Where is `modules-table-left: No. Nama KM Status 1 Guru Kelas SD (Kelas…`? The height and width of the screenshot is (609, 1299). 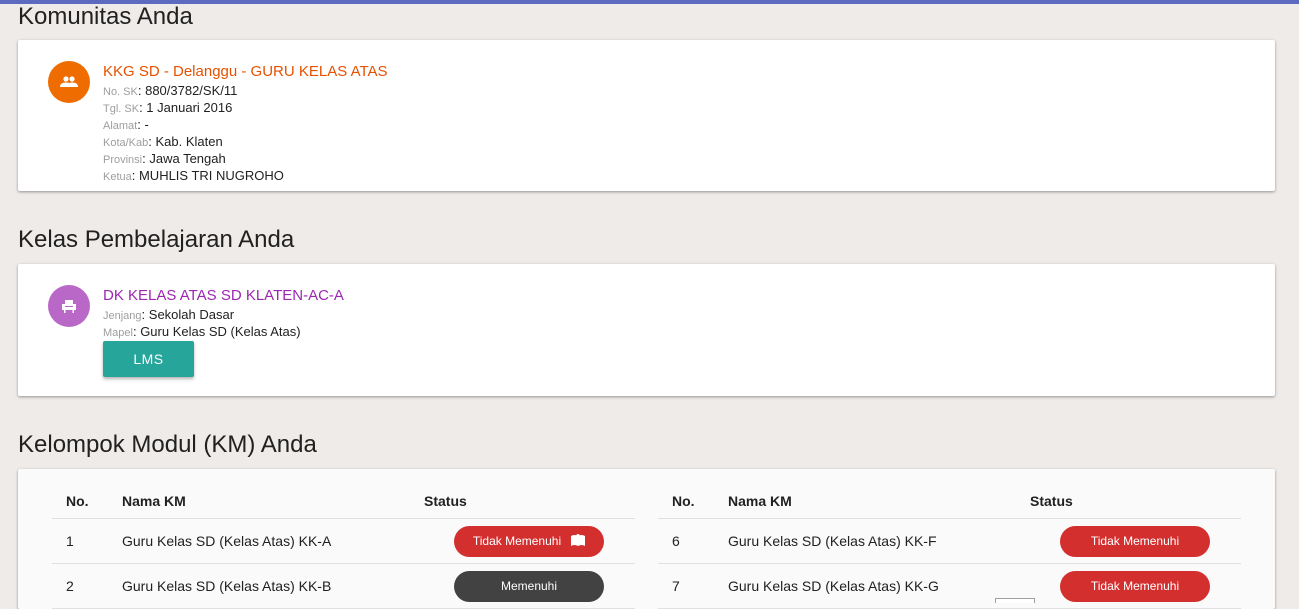 modules-table-left: No. Nama KM Status 1 Guru Kelas SD (Kelas… is located at coordinates (343, 546).